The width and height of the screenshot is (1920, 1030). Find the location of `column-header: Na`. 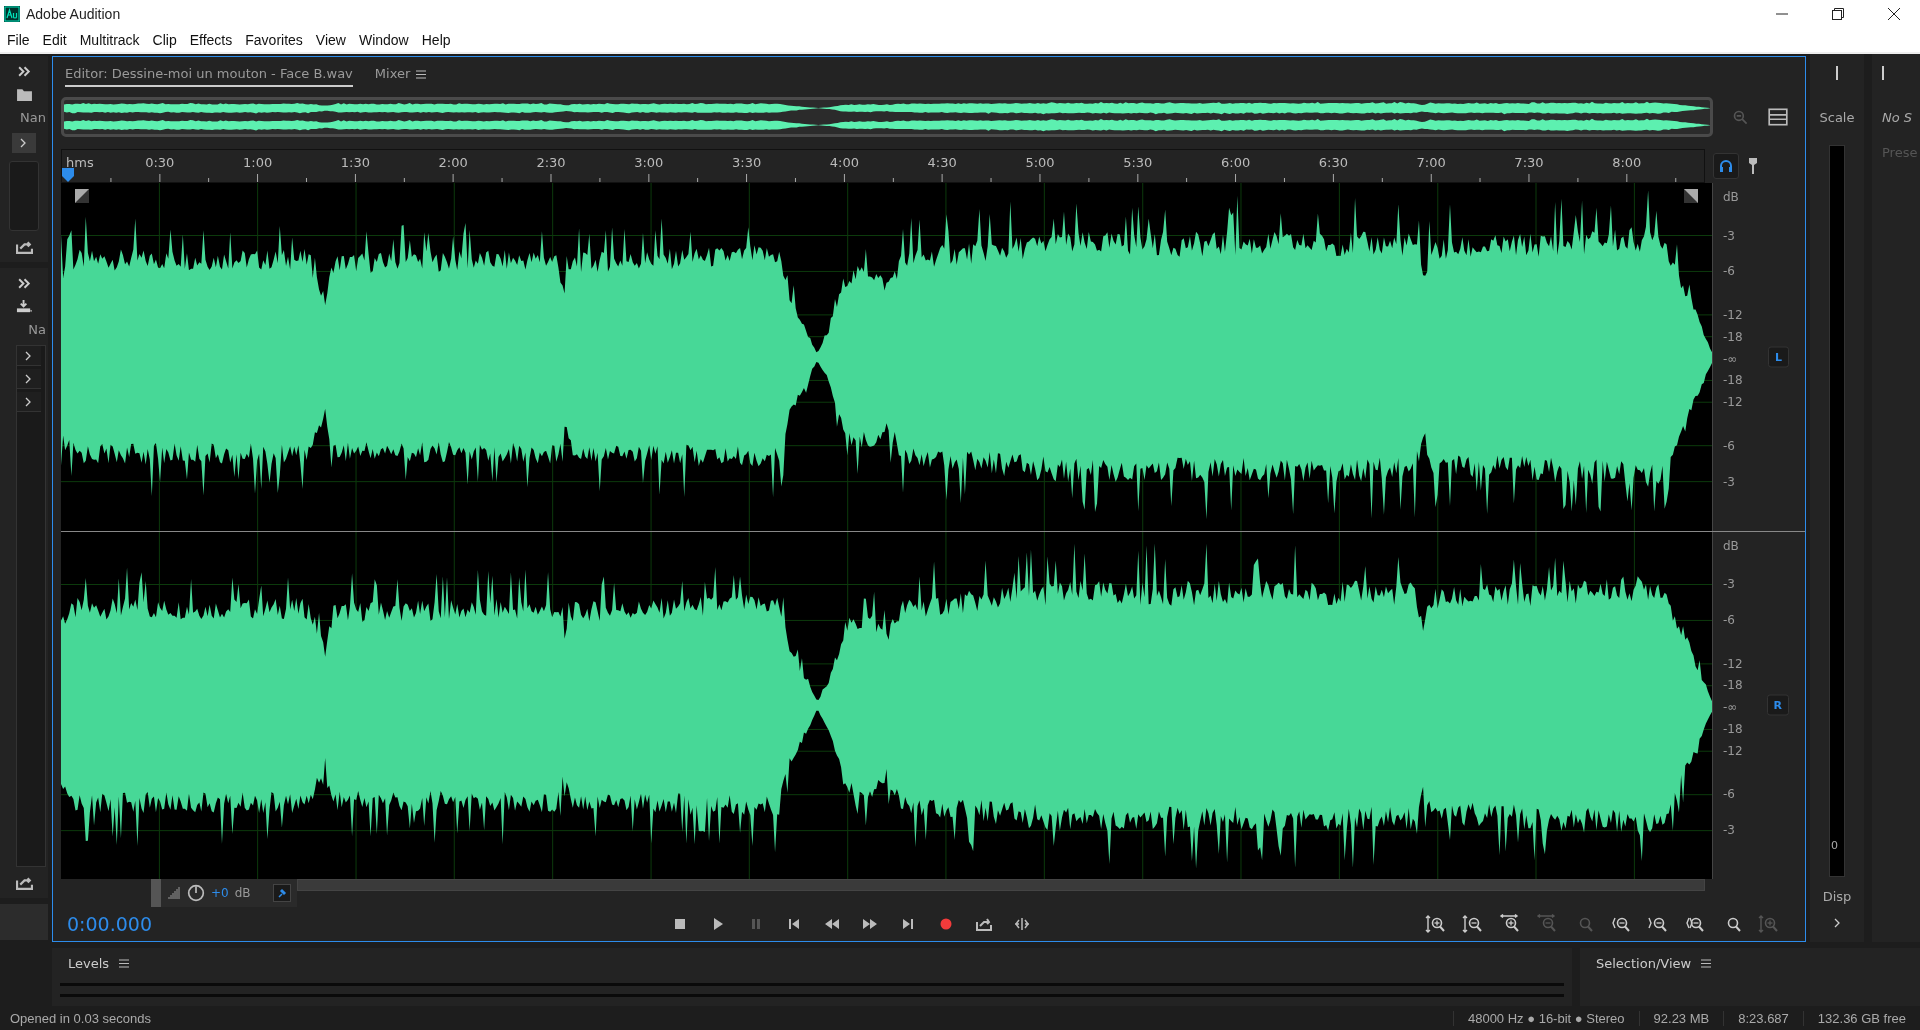

column-header: Na is located at coordinates (37, 329).